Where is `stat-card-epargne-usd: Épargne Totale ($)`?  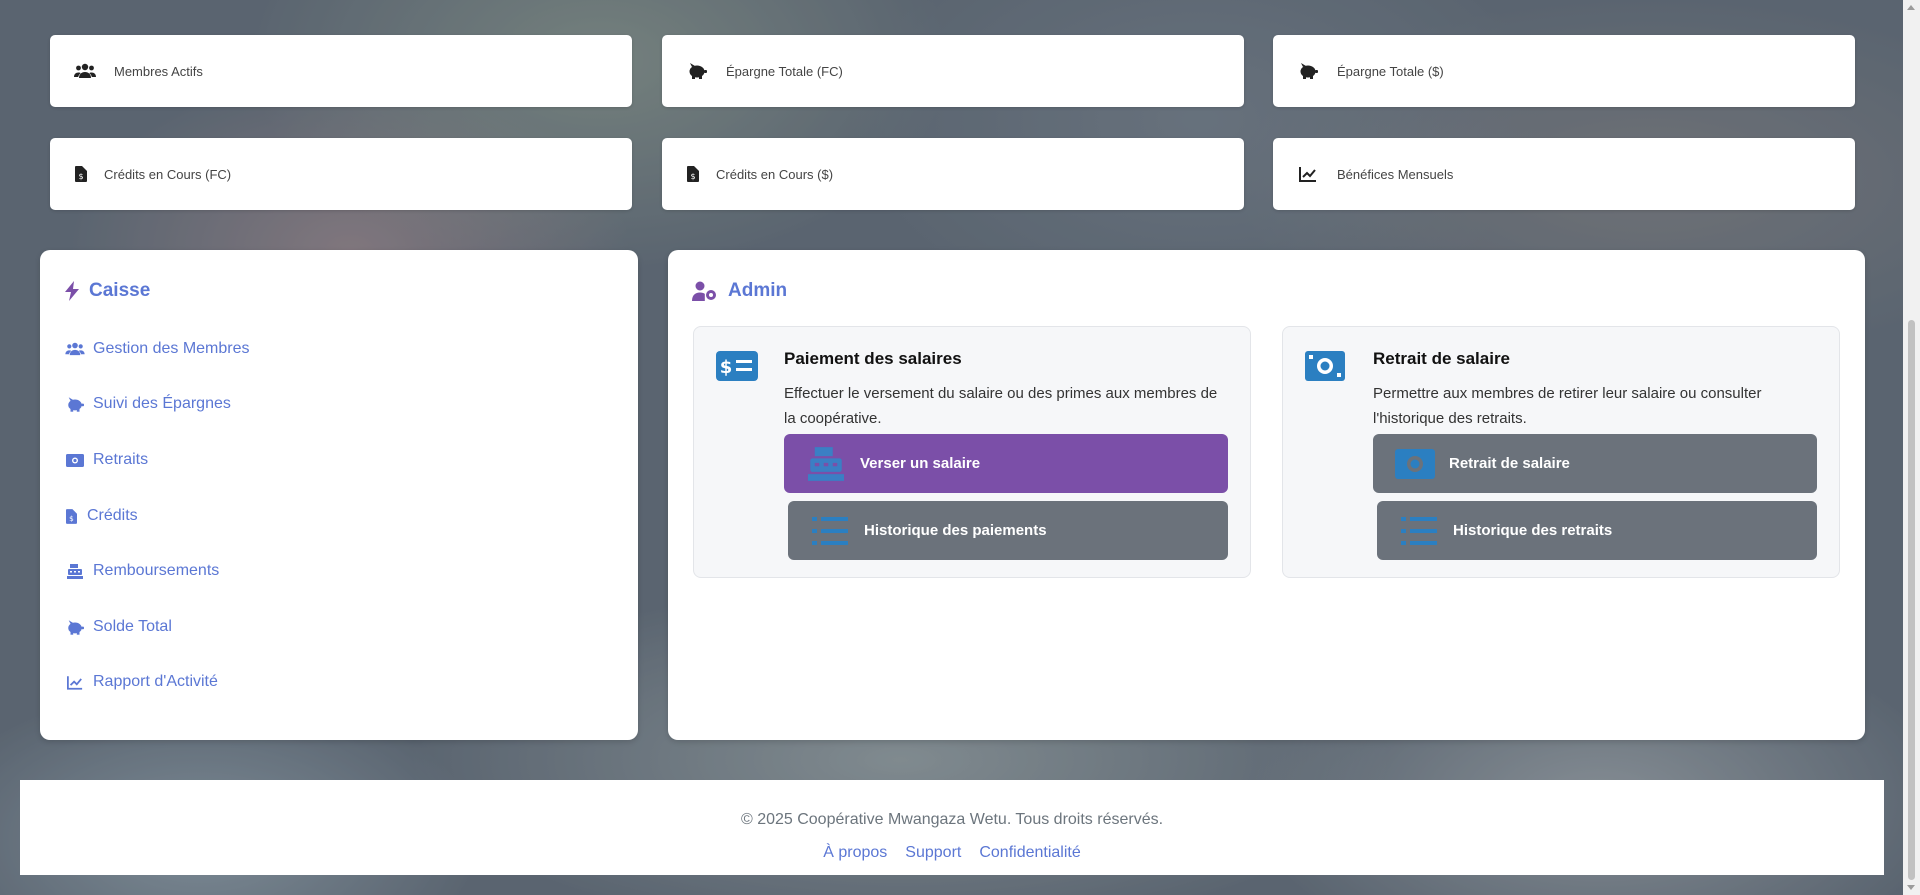 stat-card-epargne-usd: Épargne Totale ($) is located at coordinates (1564, 71).